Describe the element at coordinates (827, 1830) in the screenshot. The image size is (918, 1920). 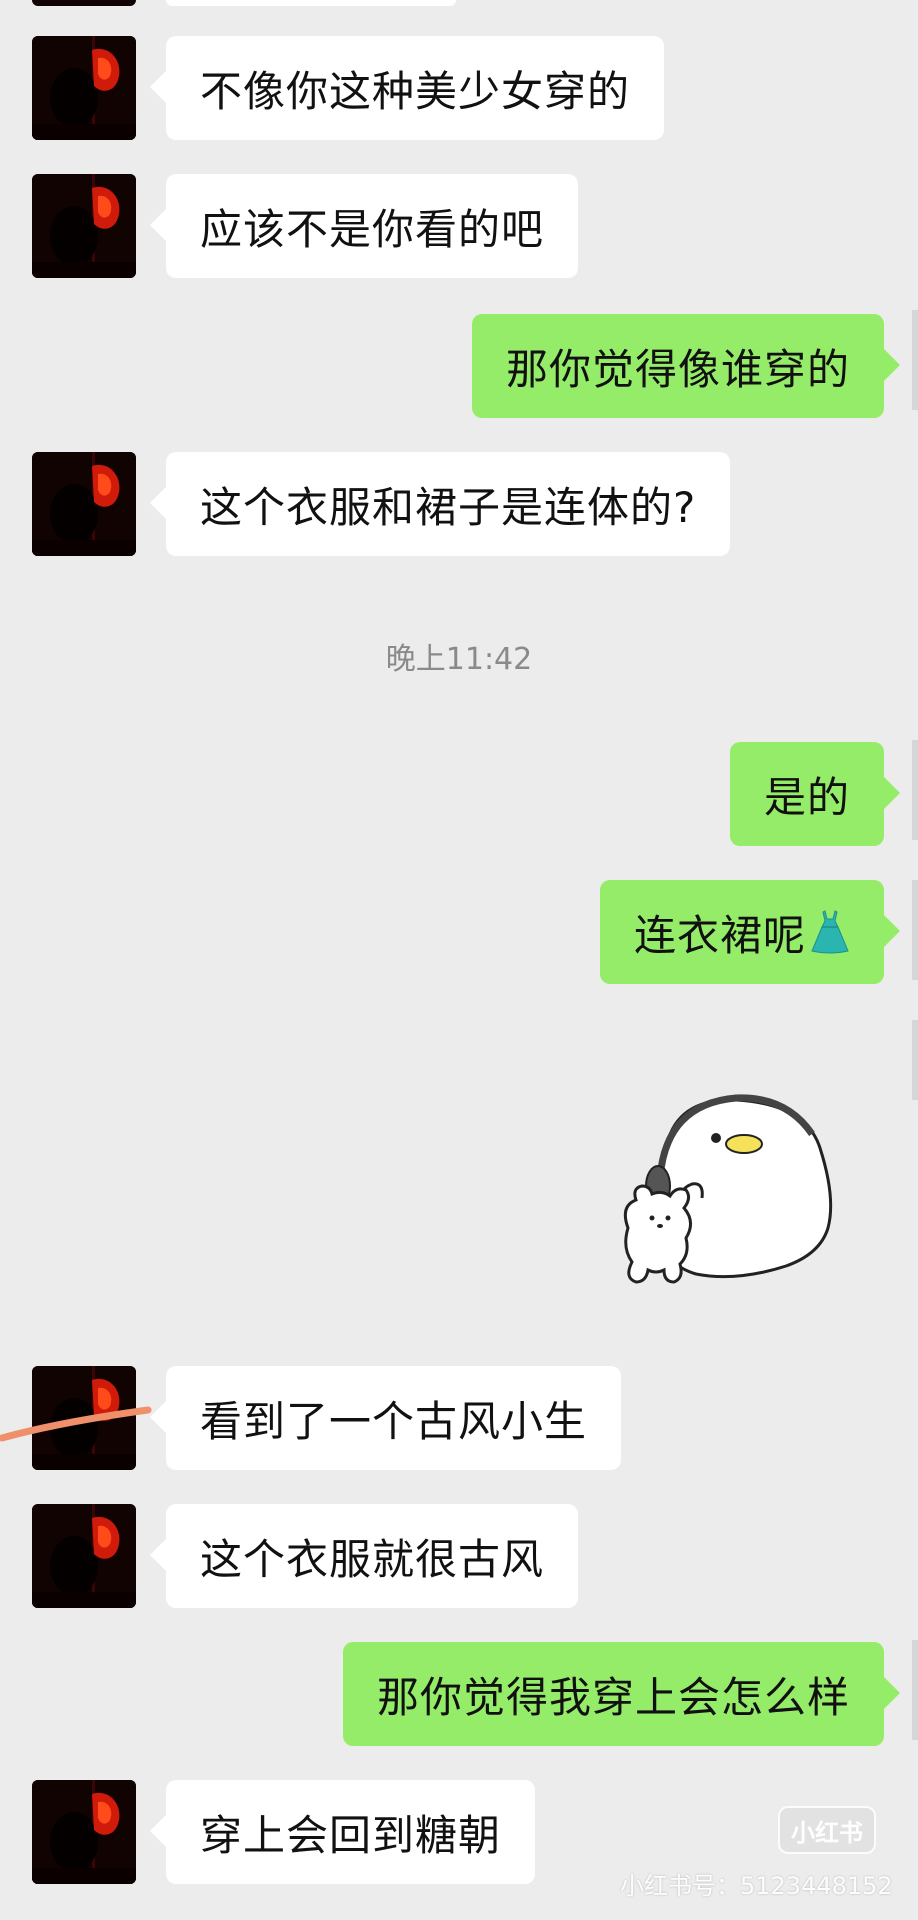
I see `xiaohongshu-logo: 小红书` at that location.